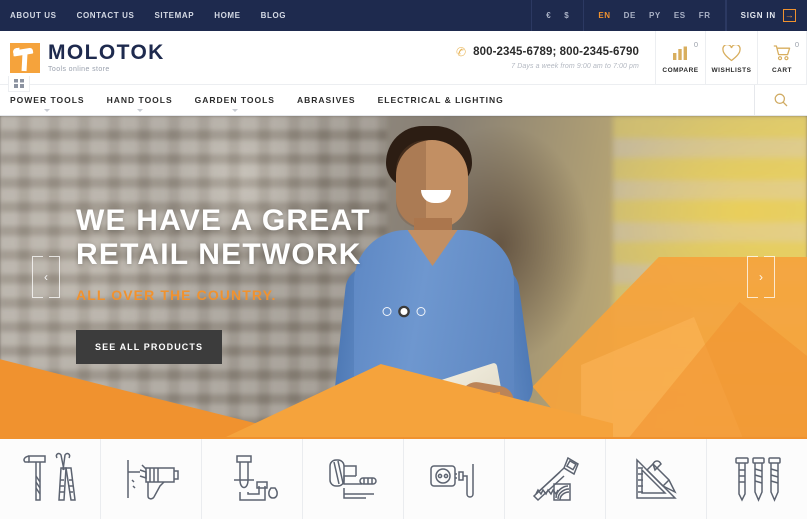 Image resolution: width=807 pixels, height=519 pixels. I want to click on nav-item-abrasives: ABRASIVES, so click(326, 100).